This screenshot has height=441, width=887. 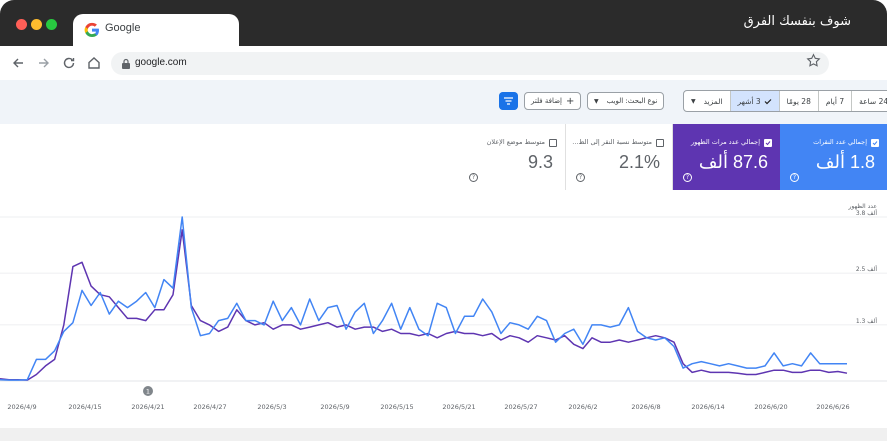 I want to click on minimize-window-button, so click(x=36, y=24).